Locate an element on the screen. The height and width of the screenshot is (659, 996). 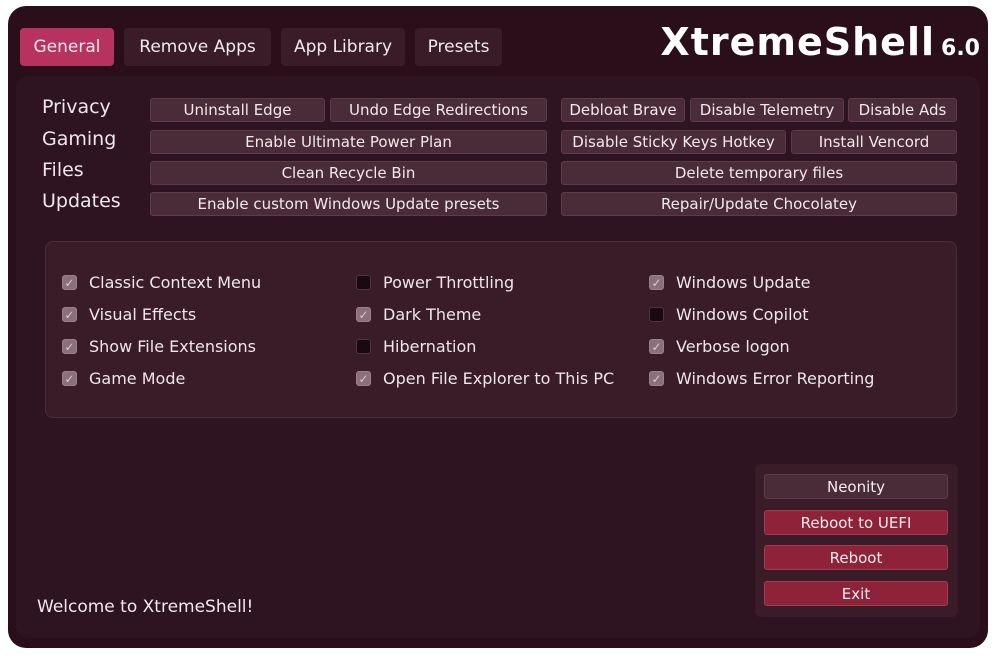
undo-edge-redirections-button: Undo Edge Redirections is located at coordinates (438, 110).